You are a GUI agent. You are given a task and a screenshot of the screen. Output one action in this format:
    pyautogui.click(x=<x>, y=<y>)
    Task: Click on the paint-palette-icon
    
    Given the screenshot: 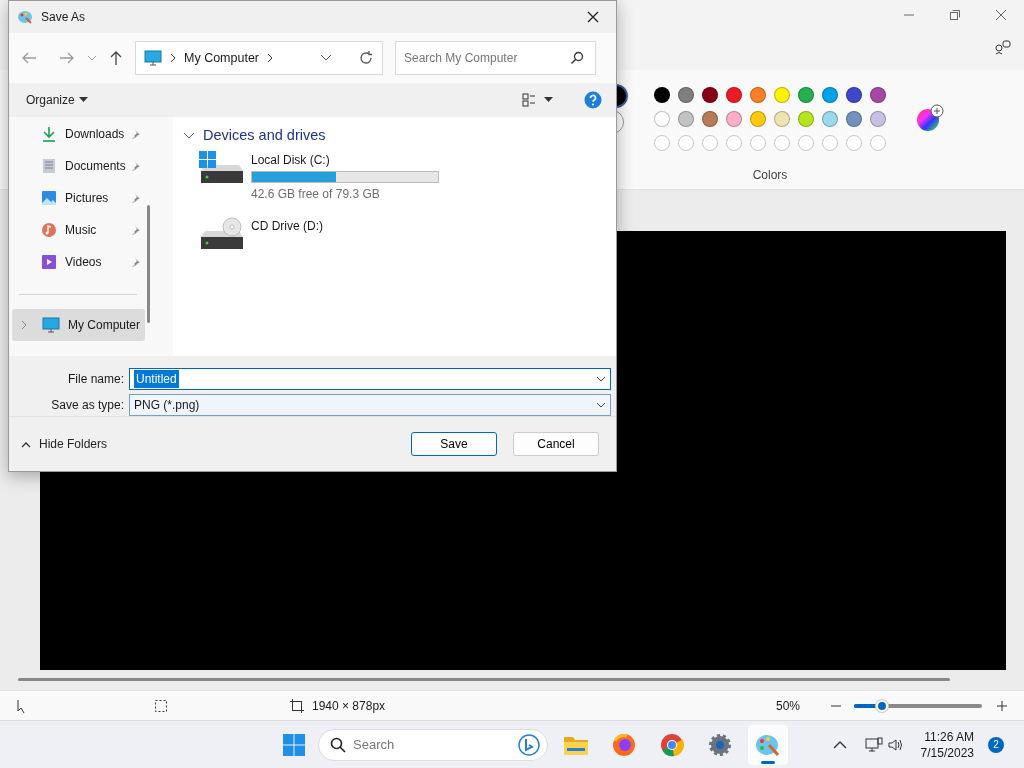 What is the action you would take?
    pyautogui.click(x=768, y=744)
    